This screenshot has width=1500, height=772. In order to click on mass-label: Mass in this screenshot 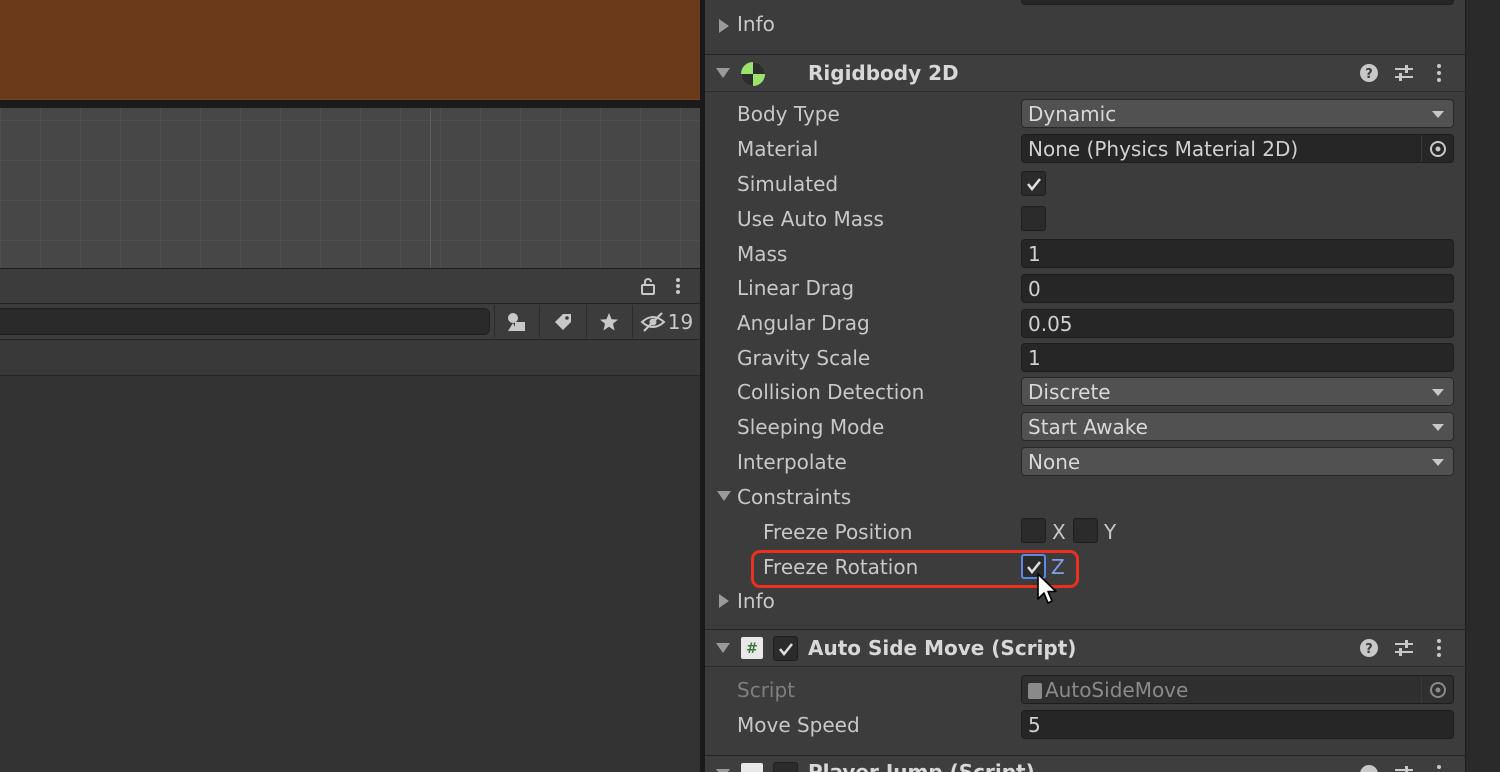, I will do `click(762, 254)`.